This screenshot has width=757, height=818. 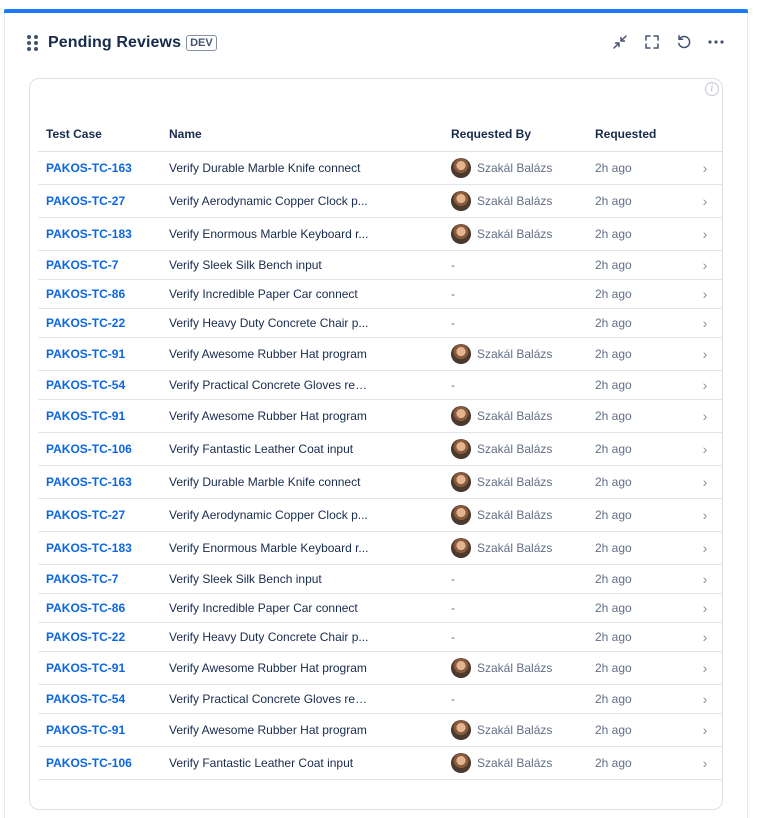 I want to click on requester: Szakál Balázs, so click(x=523, y=201).